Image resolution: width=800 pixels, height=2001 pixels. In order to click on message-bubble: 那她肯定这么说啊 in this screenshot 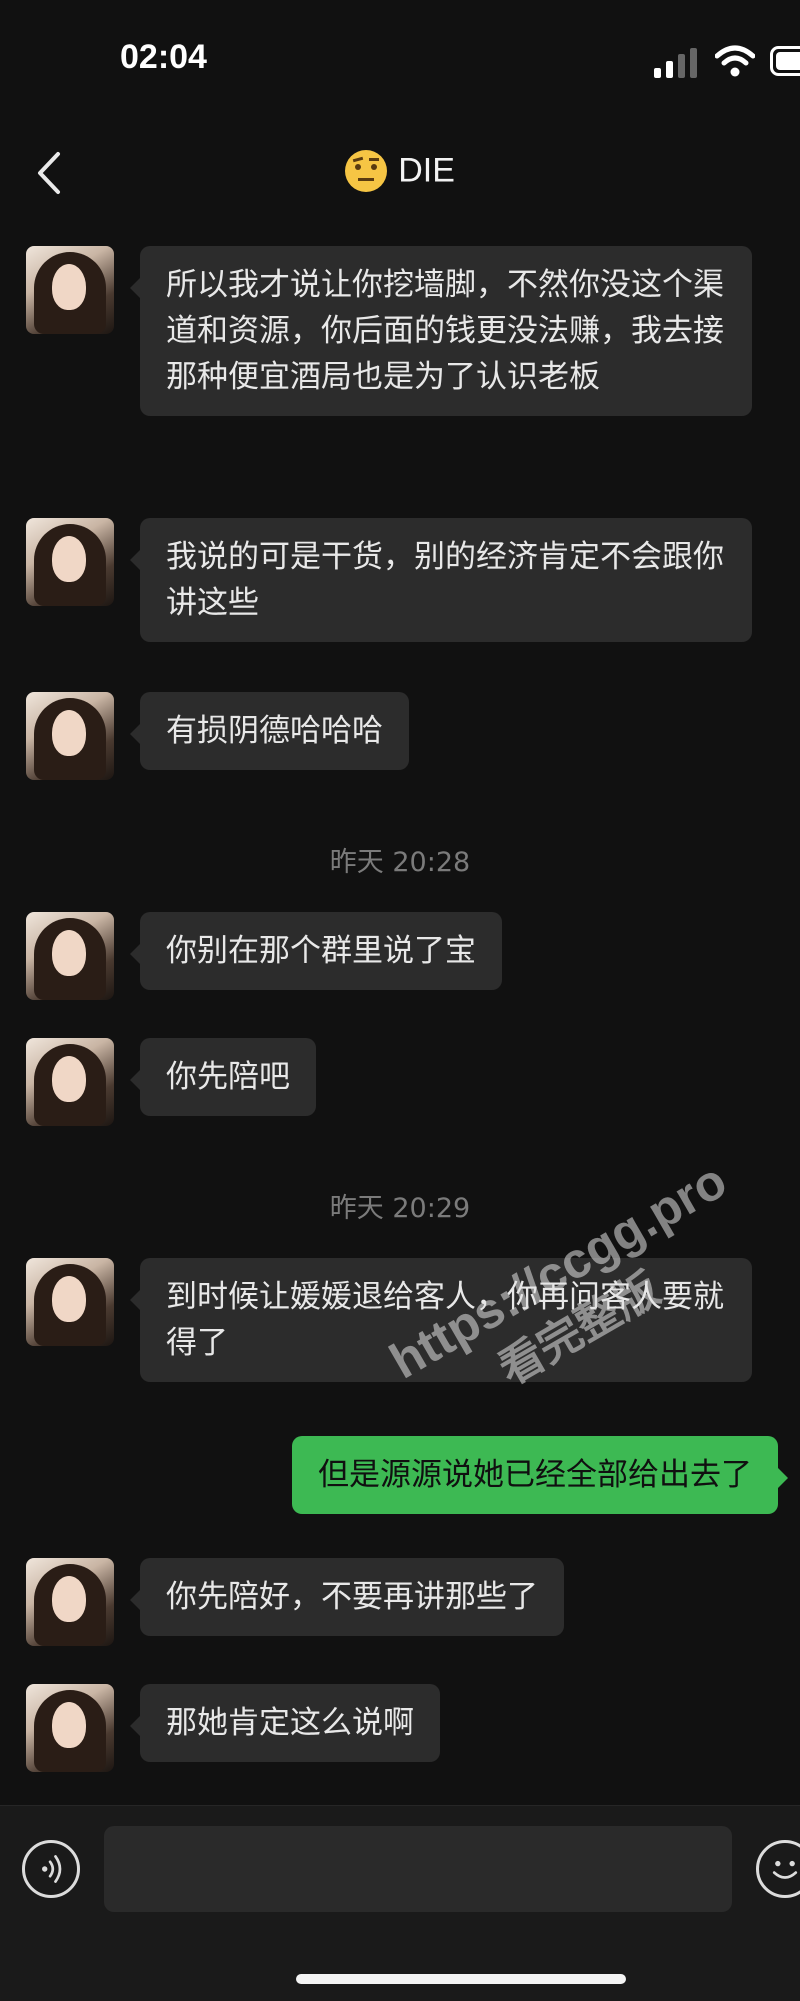, I will do `click(290, 1723)`.